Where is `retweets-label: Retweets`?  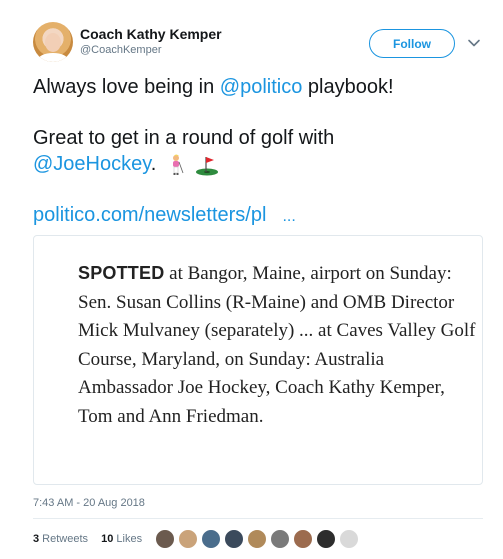 retweets-label: Retweets is located at coordinates (64, 539).